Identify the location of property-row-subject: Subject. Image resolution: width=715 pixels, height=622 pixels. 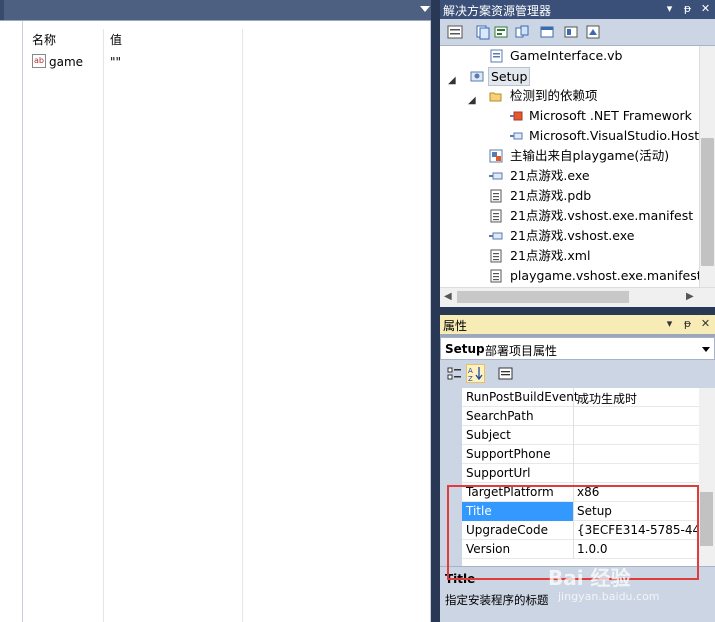
(580, 435).